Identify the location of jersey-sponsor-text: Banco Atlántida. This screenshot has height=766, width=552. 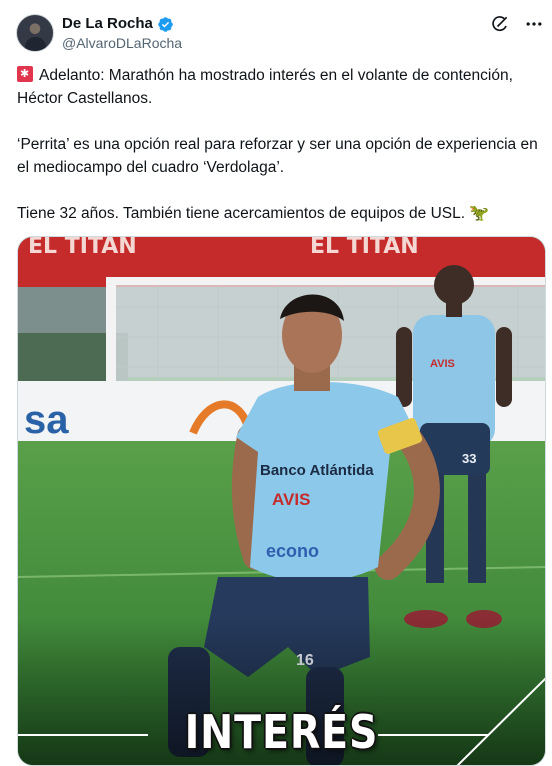
(317, 470).